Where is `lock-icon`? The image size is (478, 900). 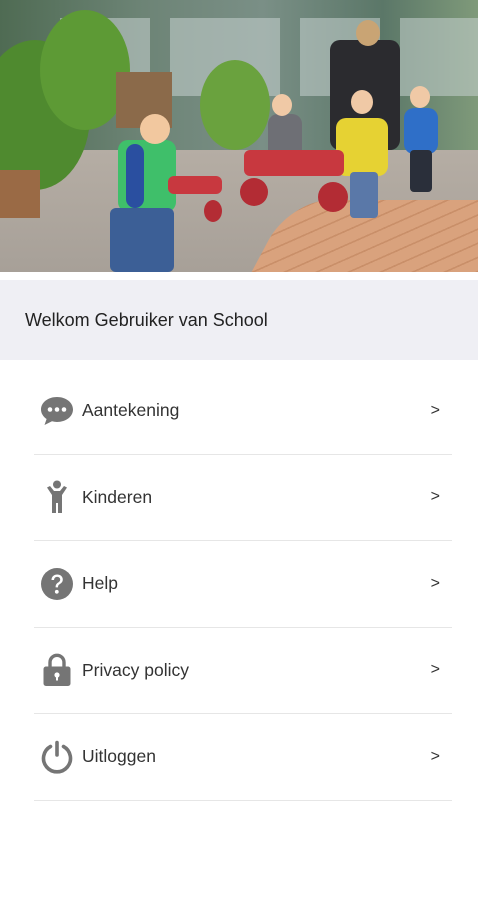 lock-icon is located at coordinates (57, 670).